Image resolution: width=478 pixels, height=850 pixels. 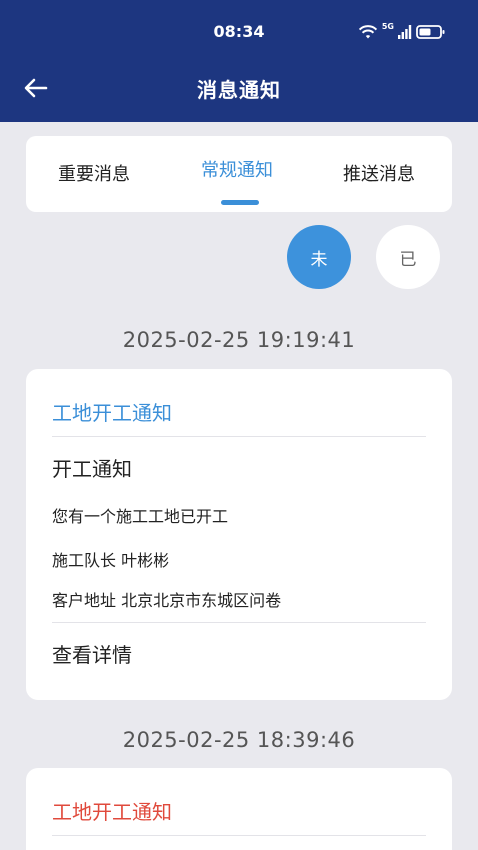 What do you see at coordinates (92, 653) in the screenshot?
I see `view-details-link: 查看详情` at bounding box center [92, 653].